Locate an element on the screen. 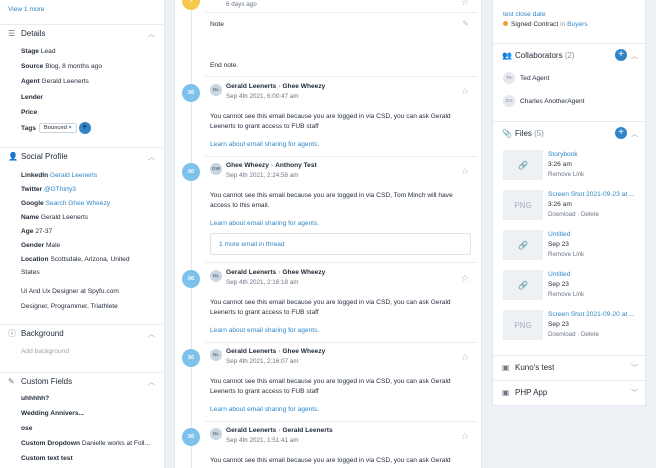 This screenshot has height=468, width=656. bio-line-1: Ui And Ux Designer at Spyfu.com is located at coordinates (70, 291).